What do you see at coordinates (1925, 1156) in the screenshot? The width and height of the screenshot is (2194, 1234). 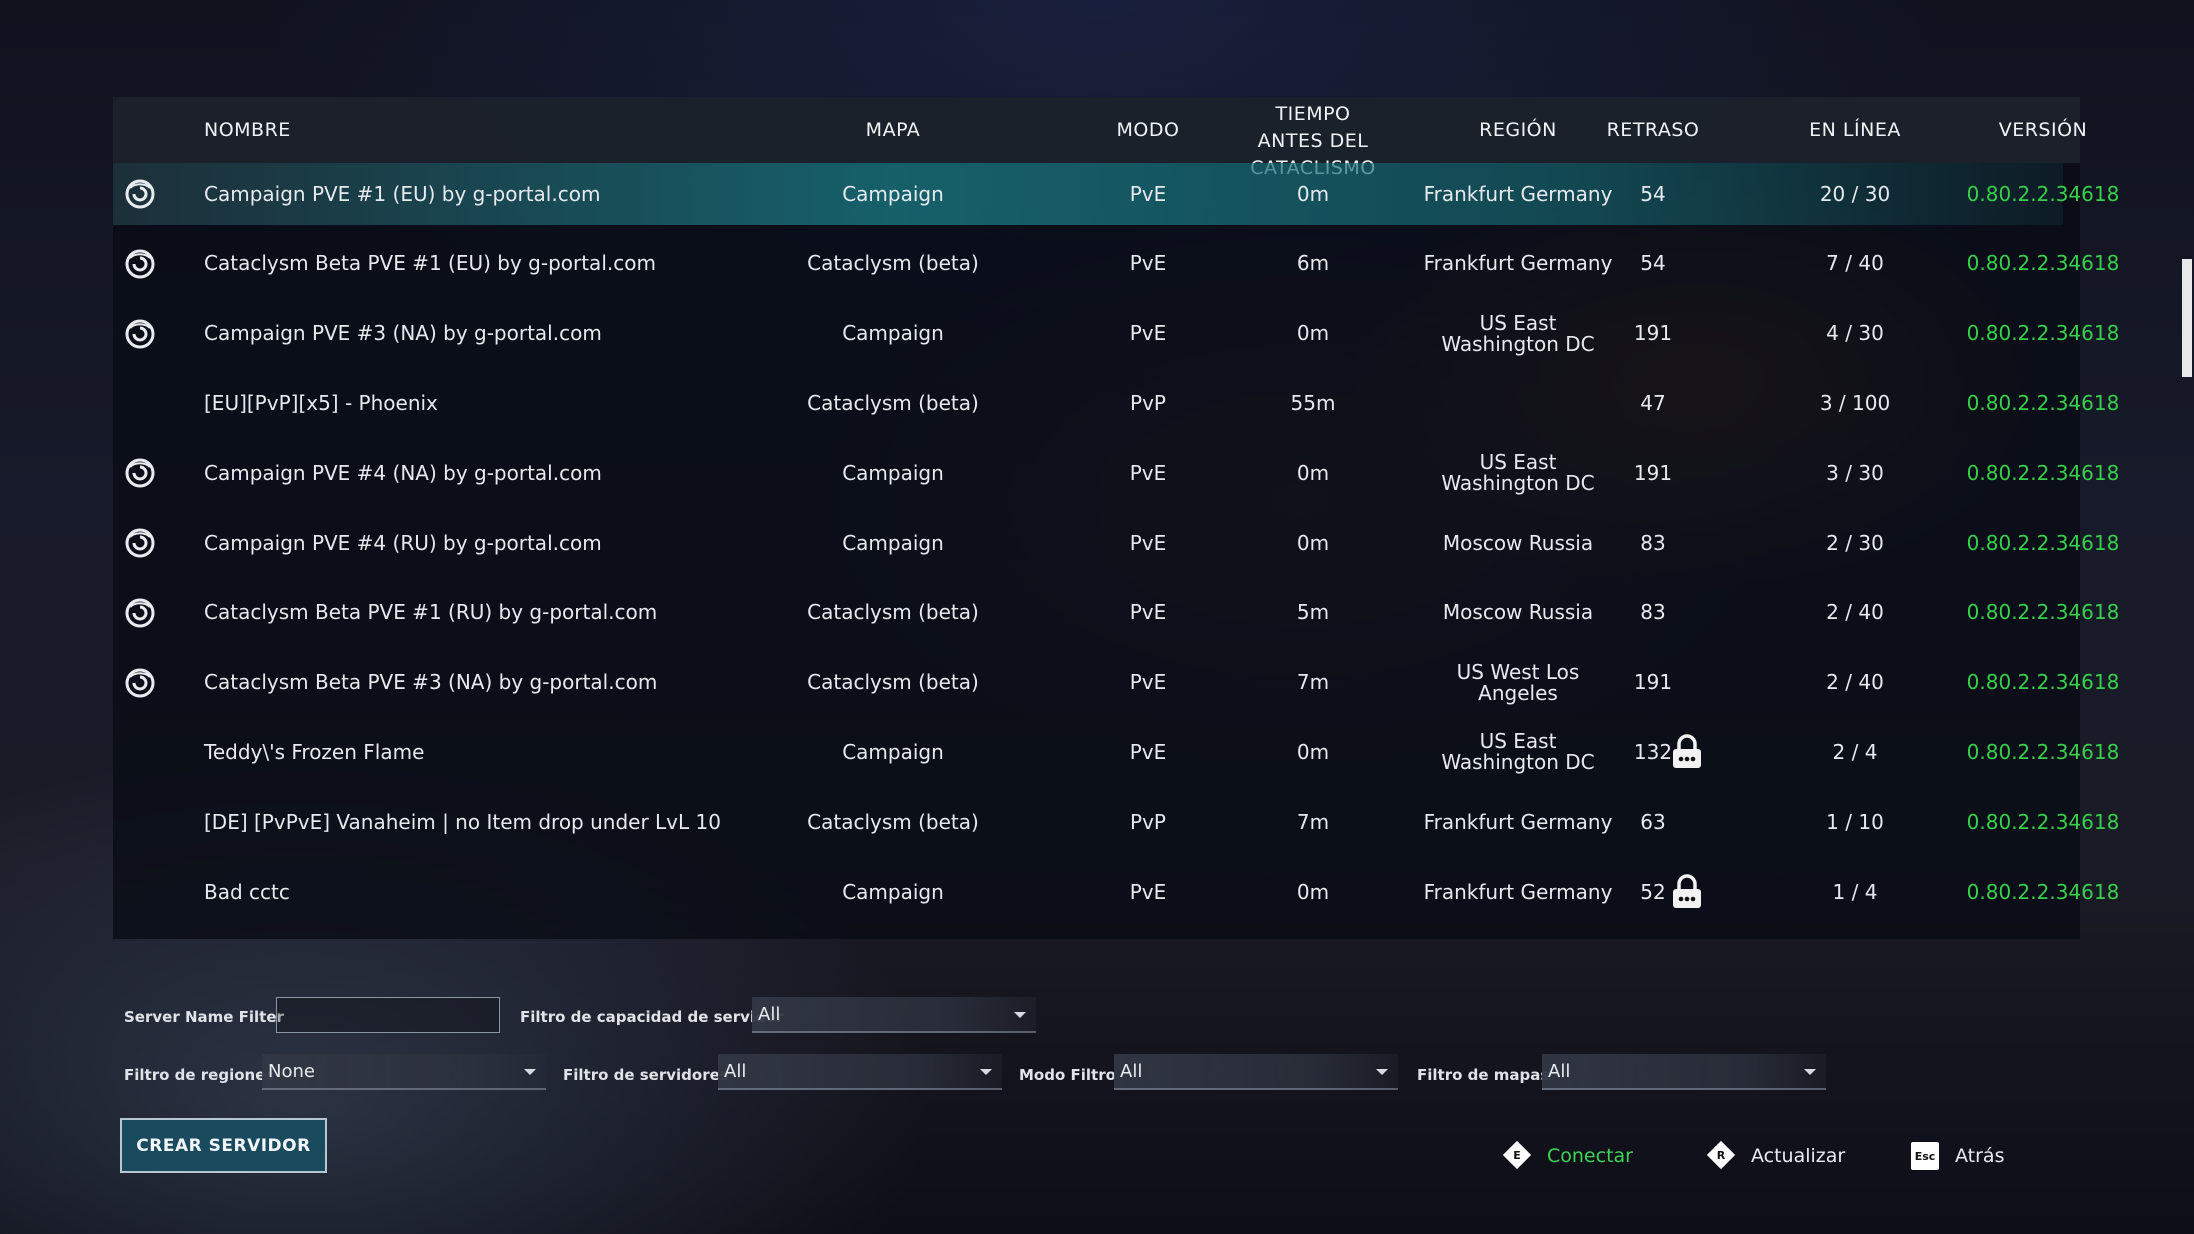 I see `key-esc-icon: Esc` at bounding box center [1925, 1156].